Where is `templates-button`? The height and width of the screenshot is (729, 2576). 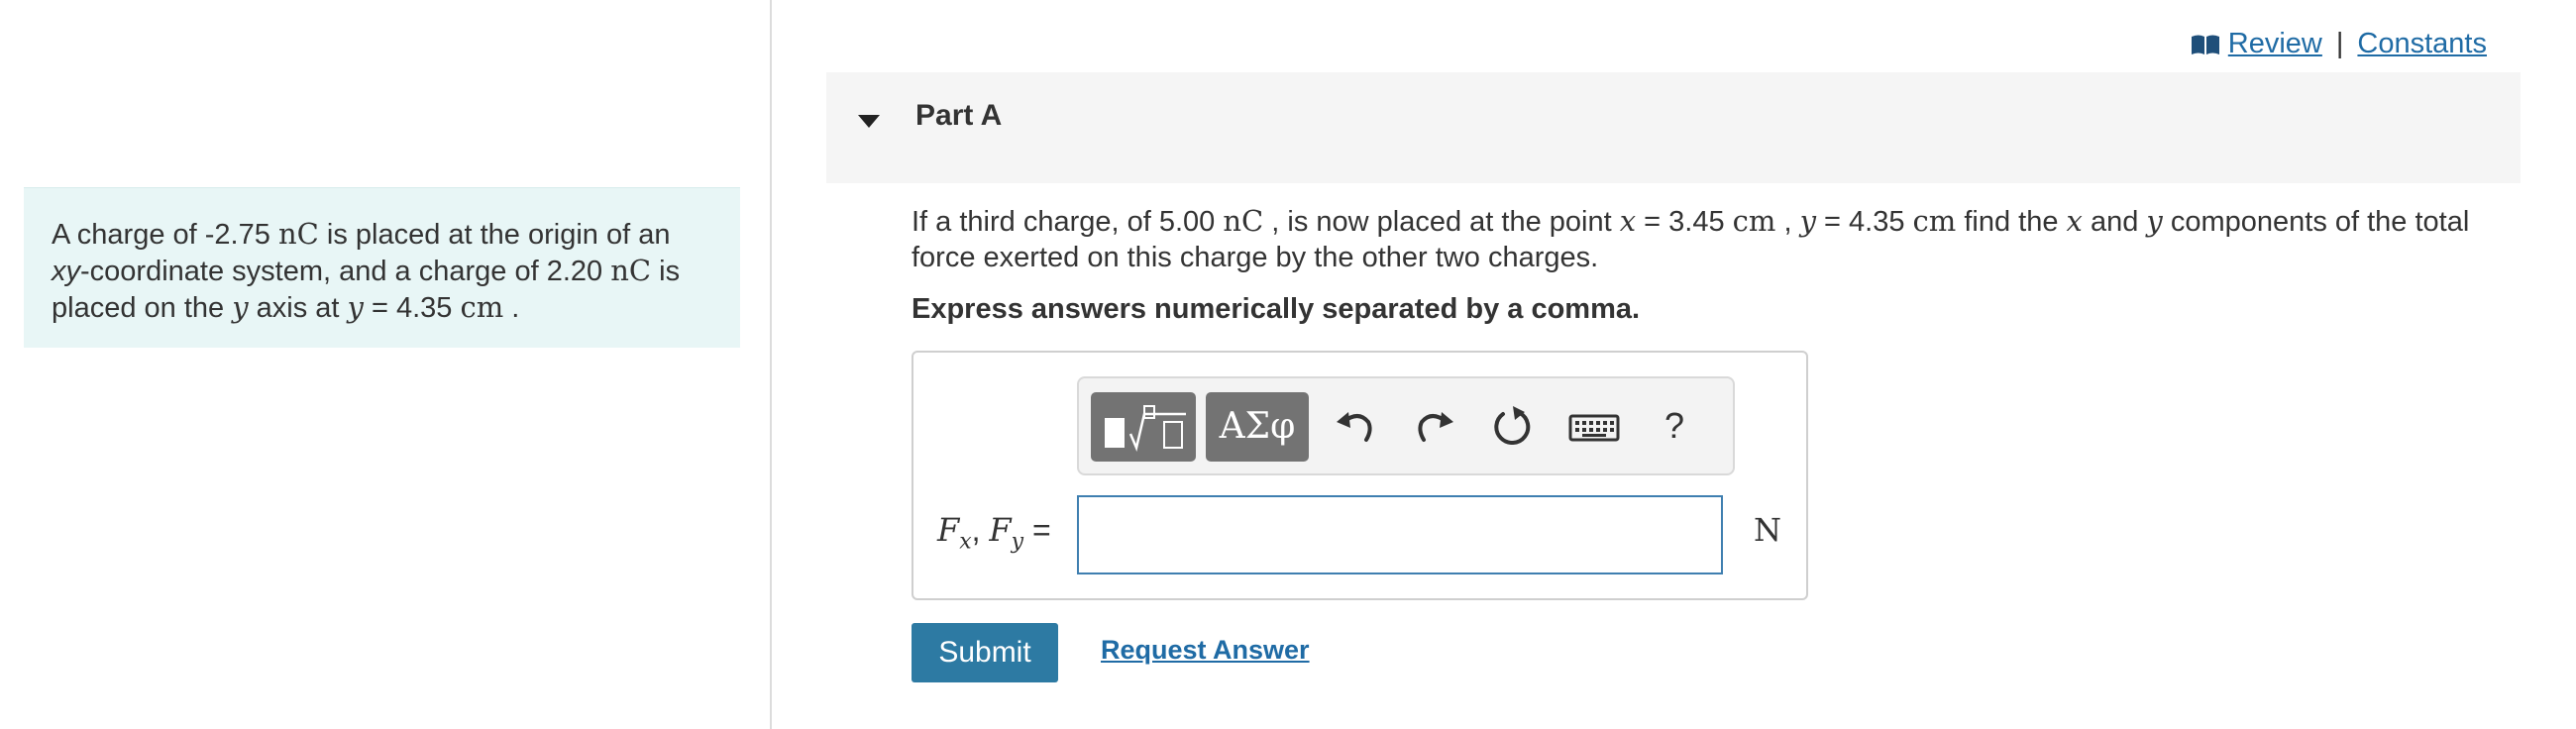
templates-button is located at coordinates (1143, 427).